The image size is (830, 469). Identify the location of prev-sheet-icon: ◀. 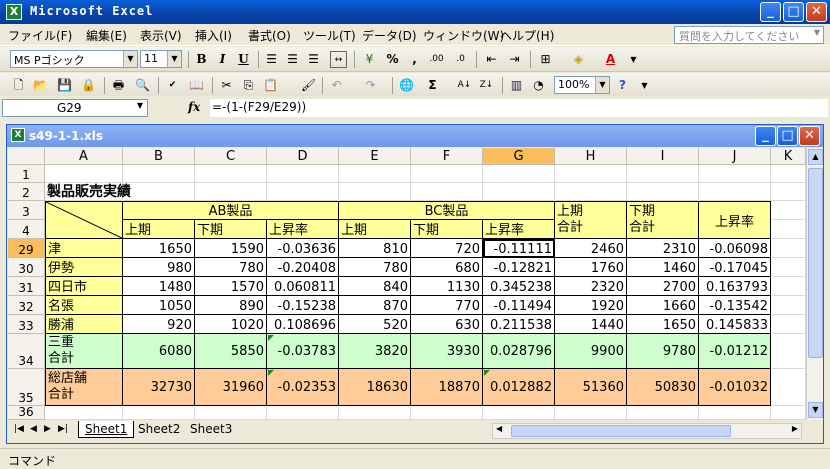
(33, 429).